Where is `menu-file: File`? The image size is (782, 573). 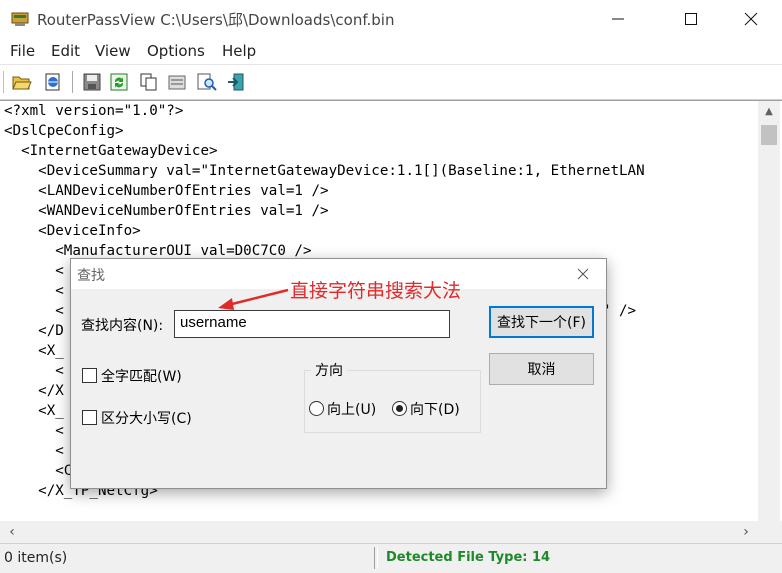 menu-file: File is located at coordinates (22, 51).